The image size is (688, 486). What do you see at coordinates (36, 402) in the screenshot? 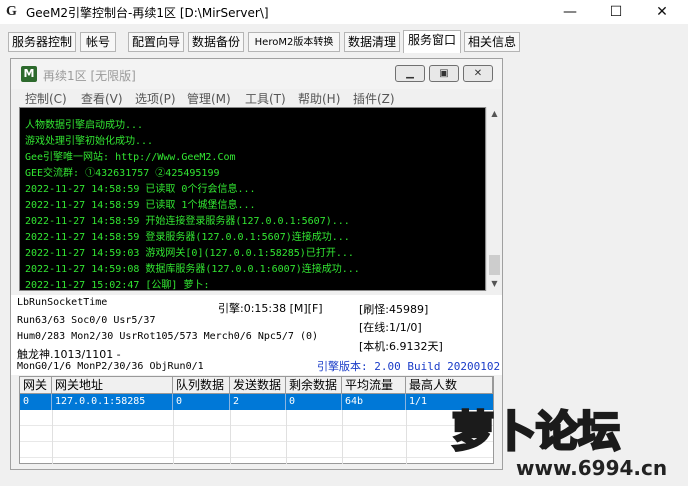
I see `cell-gateway: 0` at bounding box center [36, 402].